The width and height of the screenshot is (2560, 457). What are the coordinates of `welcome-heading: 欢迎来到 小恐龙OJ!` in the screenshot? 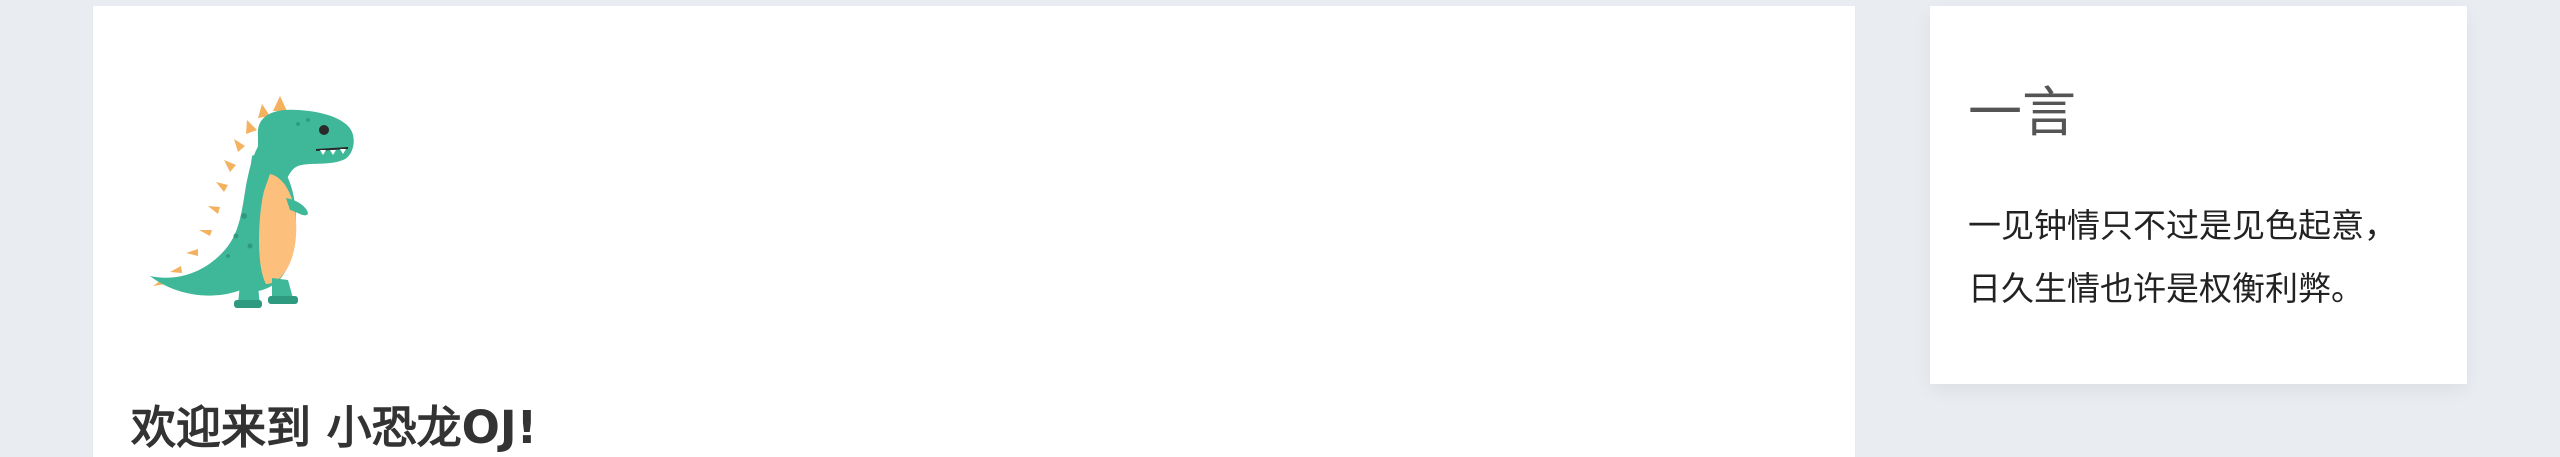 It's located at (334, 427).